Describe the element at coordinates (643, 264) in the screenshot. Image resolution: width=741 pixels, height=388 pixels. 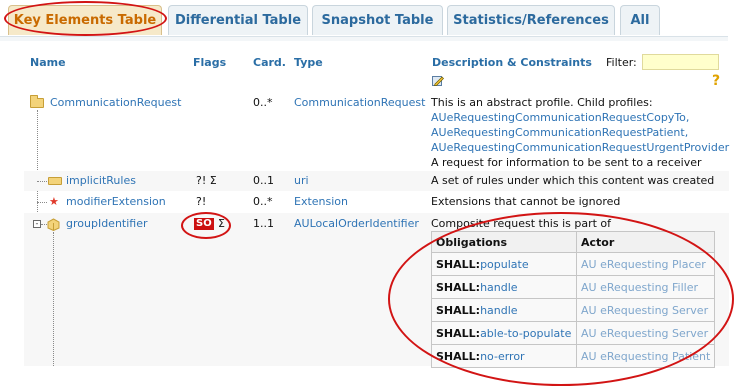
I see `actor-link: AU eRequesting Placer` at that location.